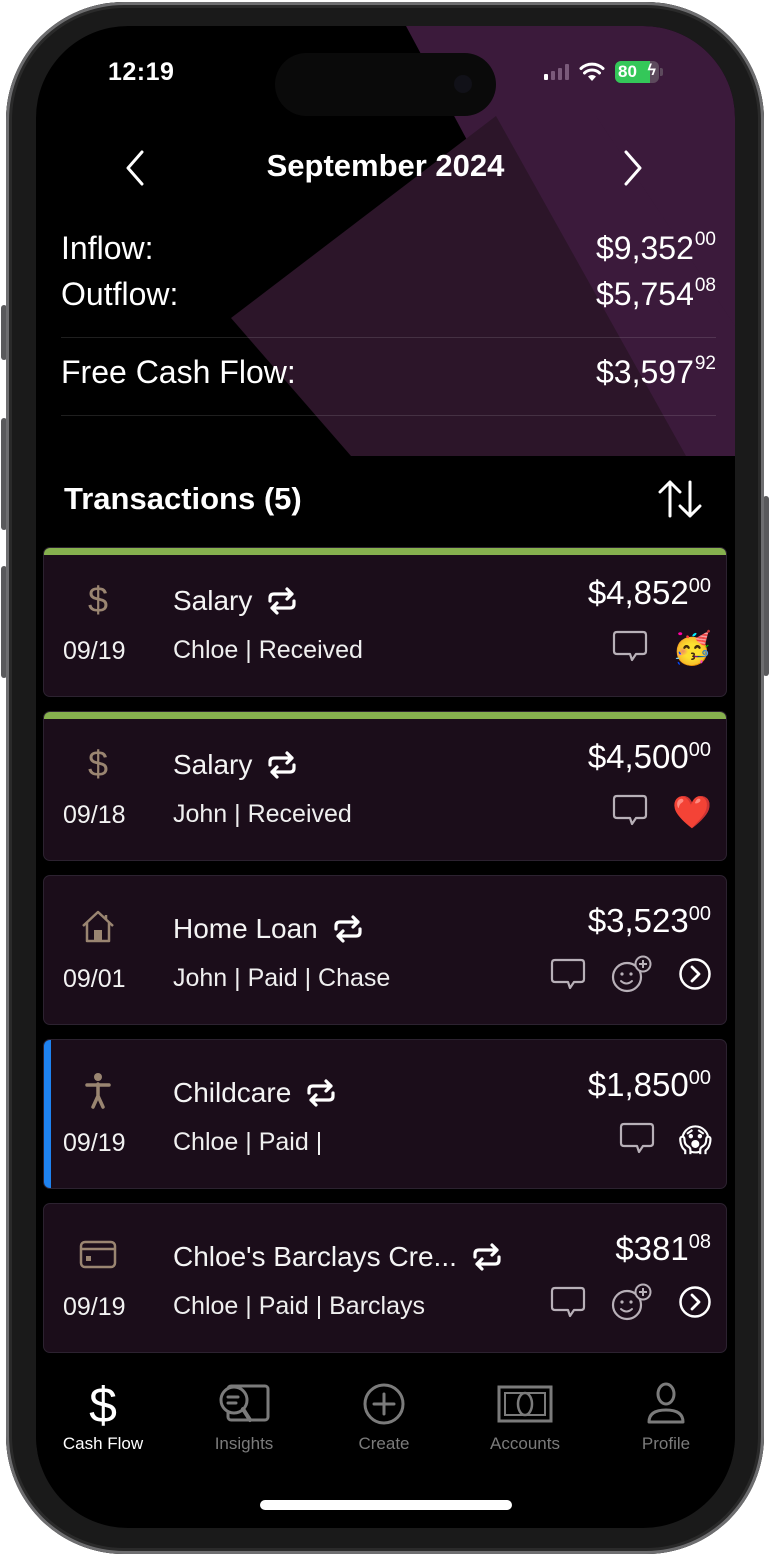 This screenshot has width=770, height=1557. I want to click on transaction-name: Home Loan, so click(268, 929).